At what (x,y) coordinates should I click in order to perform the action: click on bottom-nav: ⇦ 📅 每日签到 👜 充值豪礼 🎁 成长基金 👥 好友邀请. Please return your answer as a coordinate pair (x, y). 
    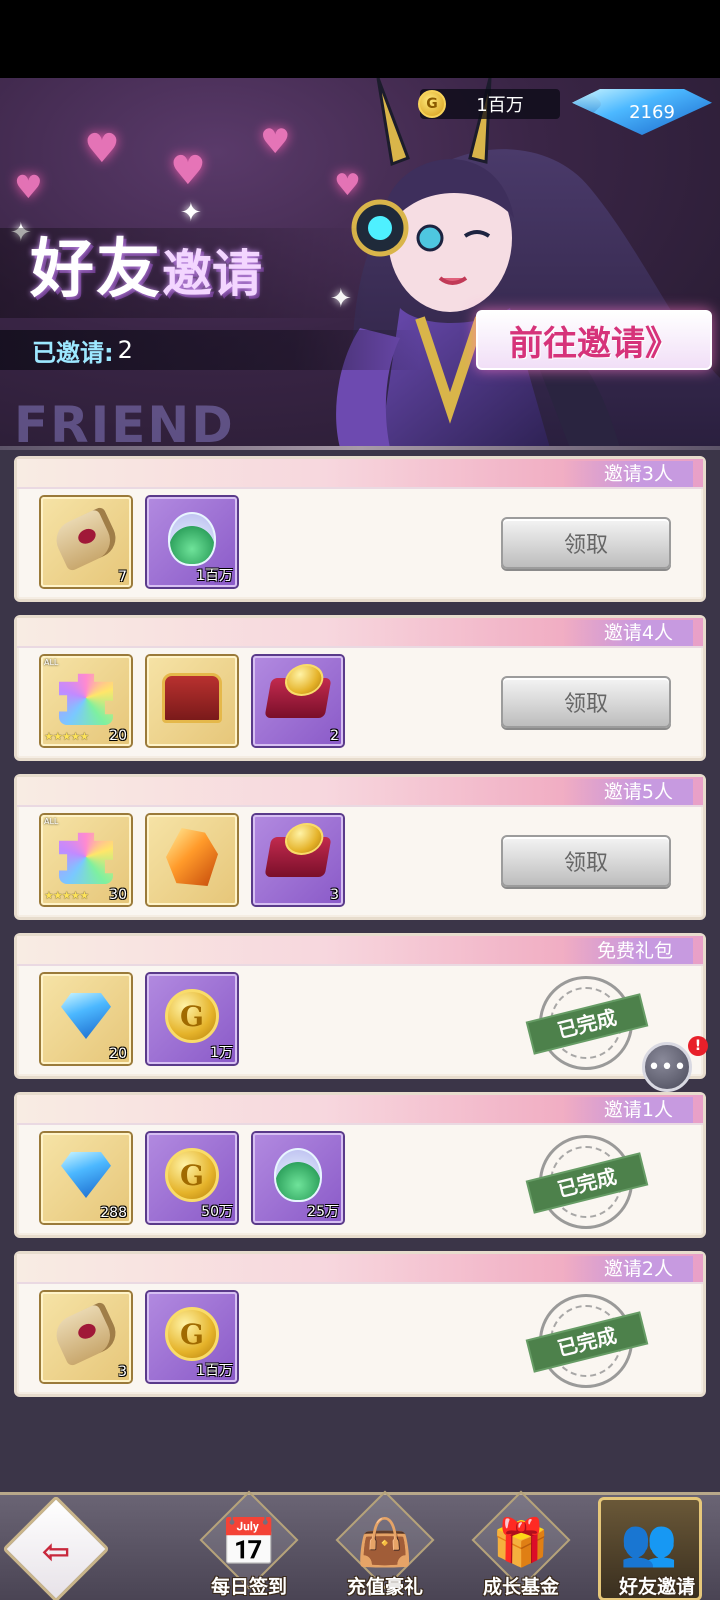
    Looking at the image, I should click on (360, 1545).